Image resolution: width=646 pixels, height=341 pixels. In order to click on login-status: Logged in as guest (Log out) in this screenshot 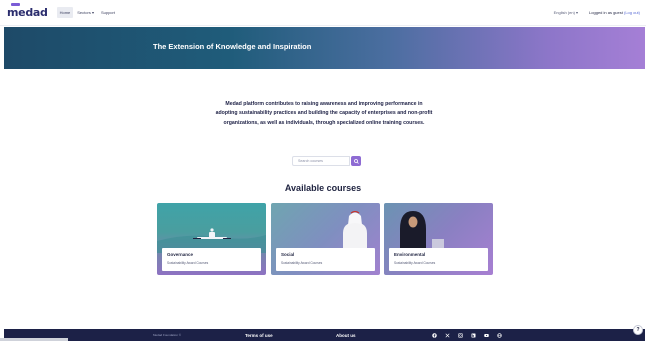, I will do `click(614, 12)`.